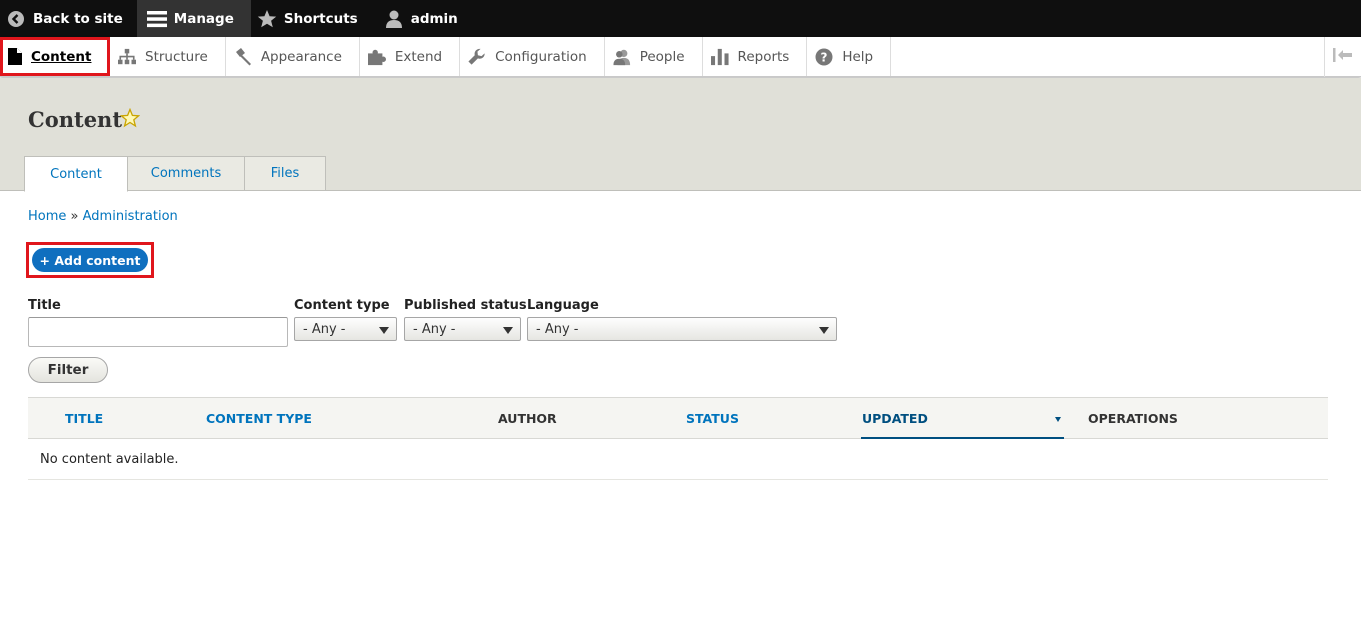  What do you see at coordinates (158, 332) in the screenshot?
I see `title-filter-input` at bounding box center [158, 332].